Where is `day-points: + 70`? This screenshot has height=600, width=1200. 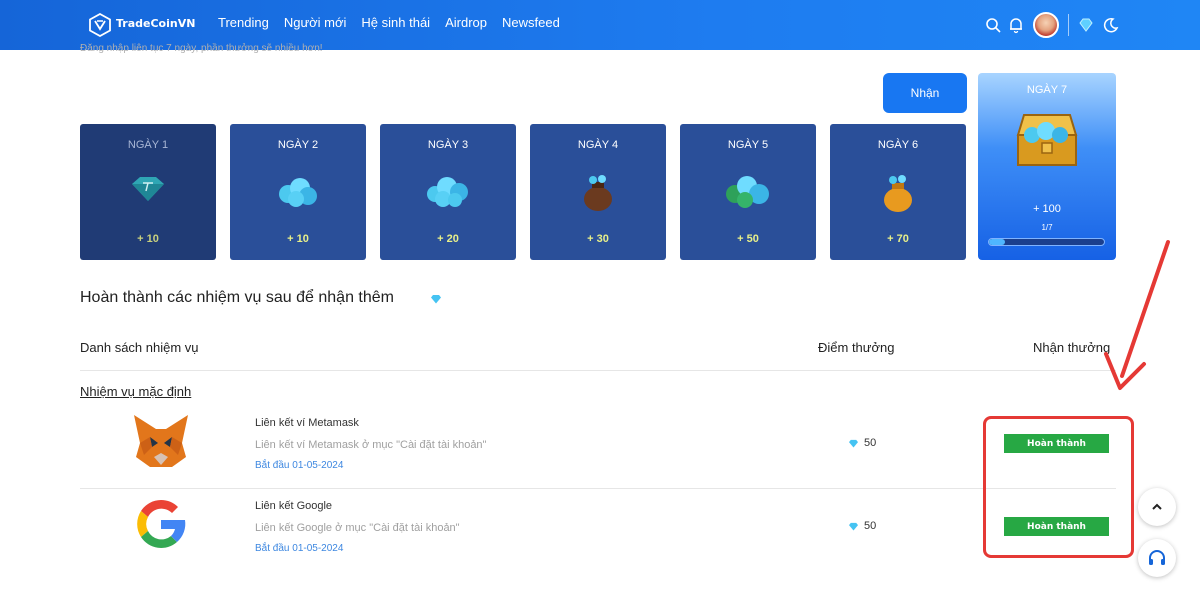 day-points: + 70 is located at coordinates (898, 239).